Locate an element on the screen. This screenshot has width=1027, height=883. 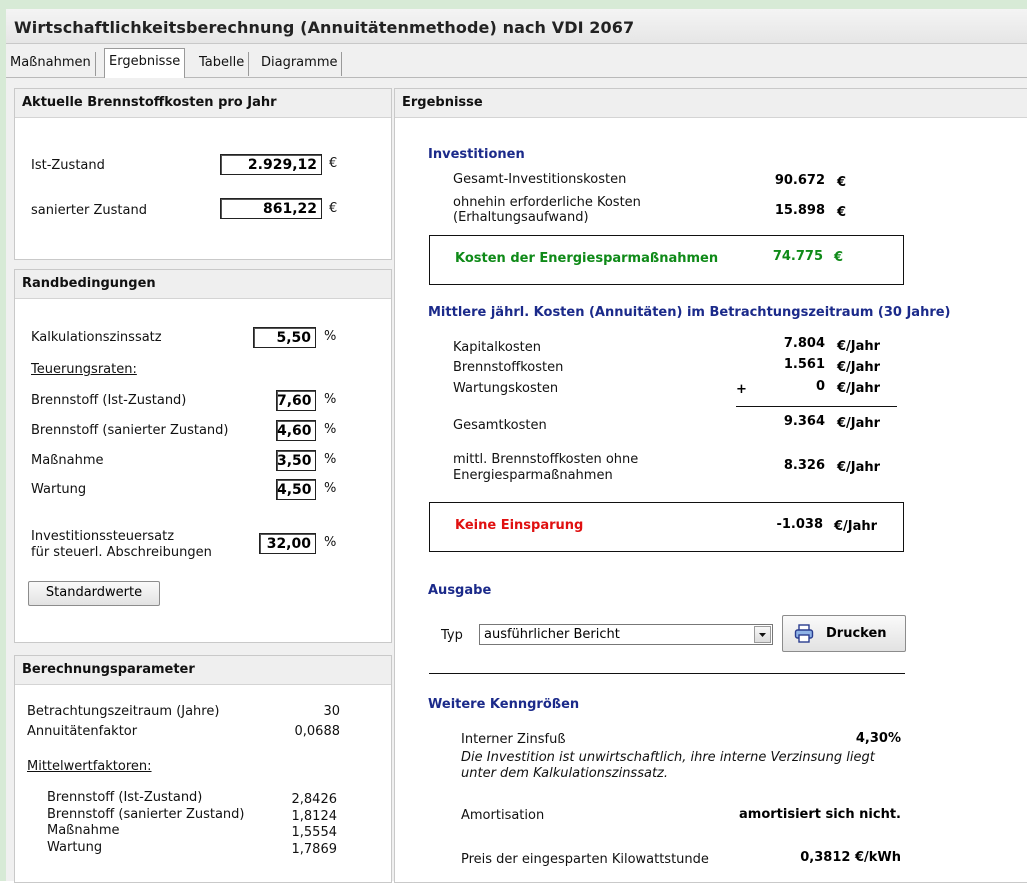
param-row-label: Brennstoff (sanierter Zustand) is located at coordinates (146, 814).